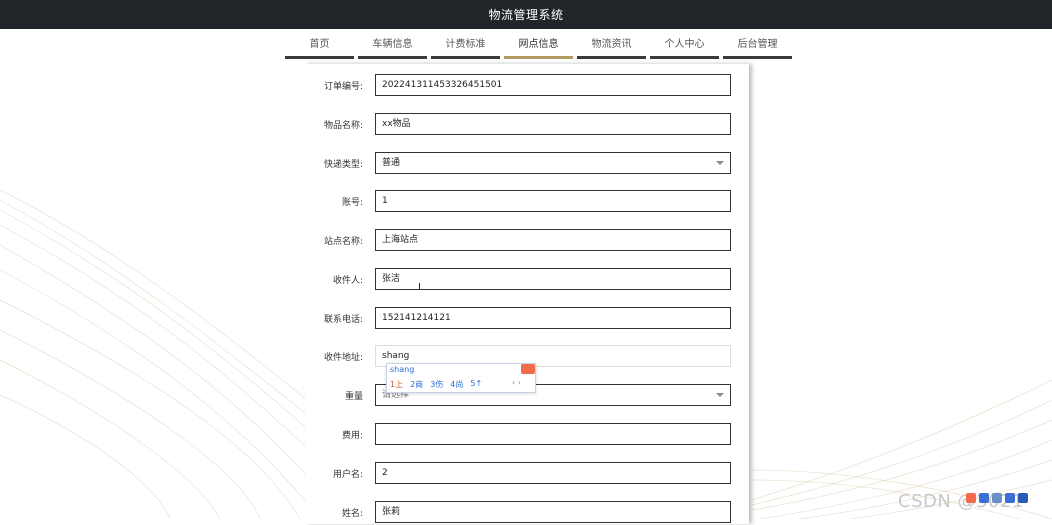 This screenshot has width=1052, height=525. Describe the element at coordinates (319, 48) in the screenshot. I see `tab-home: 首页` at that location.